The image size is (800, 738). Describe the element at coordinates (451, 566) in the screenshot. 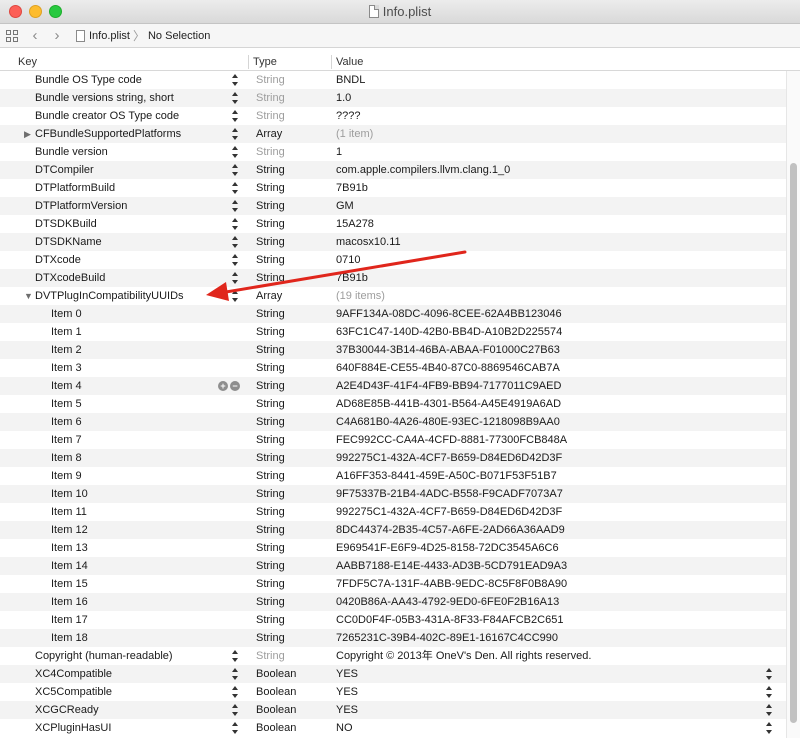

I see `row-value: AABB7188-E14E-4433-AD3B-5CD791EAD9A3` at that location.